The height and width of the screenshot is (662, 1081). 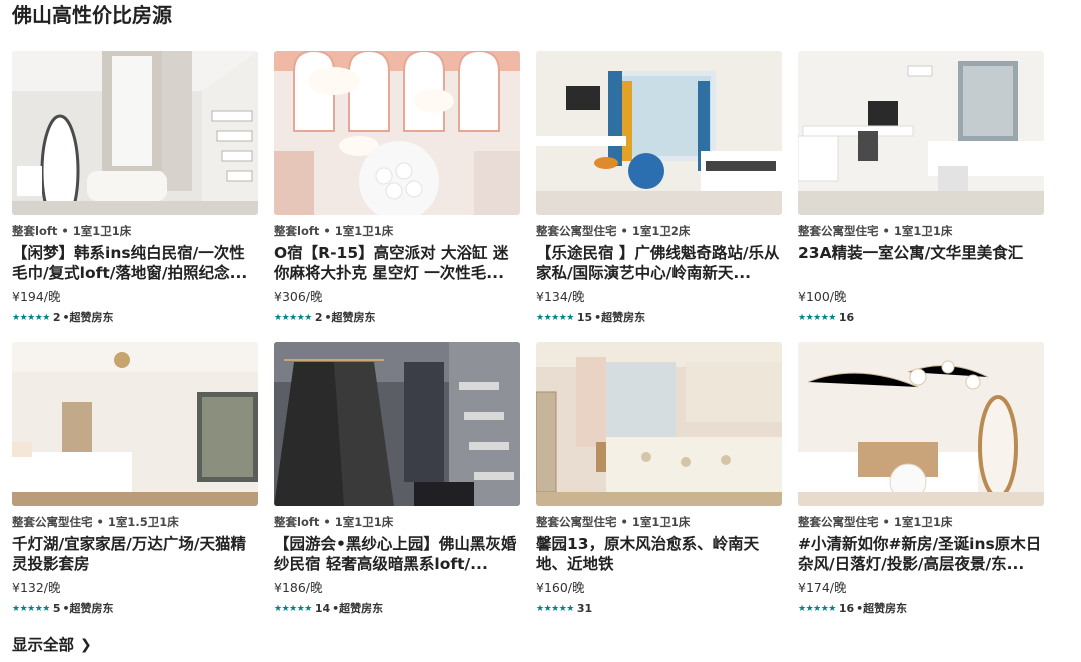 What do you see at coordinates (921, 609) in the screenshot?
I see `listing-rating: ★★★★★ 16 •超赞房东` at bounding box center [921, 609].